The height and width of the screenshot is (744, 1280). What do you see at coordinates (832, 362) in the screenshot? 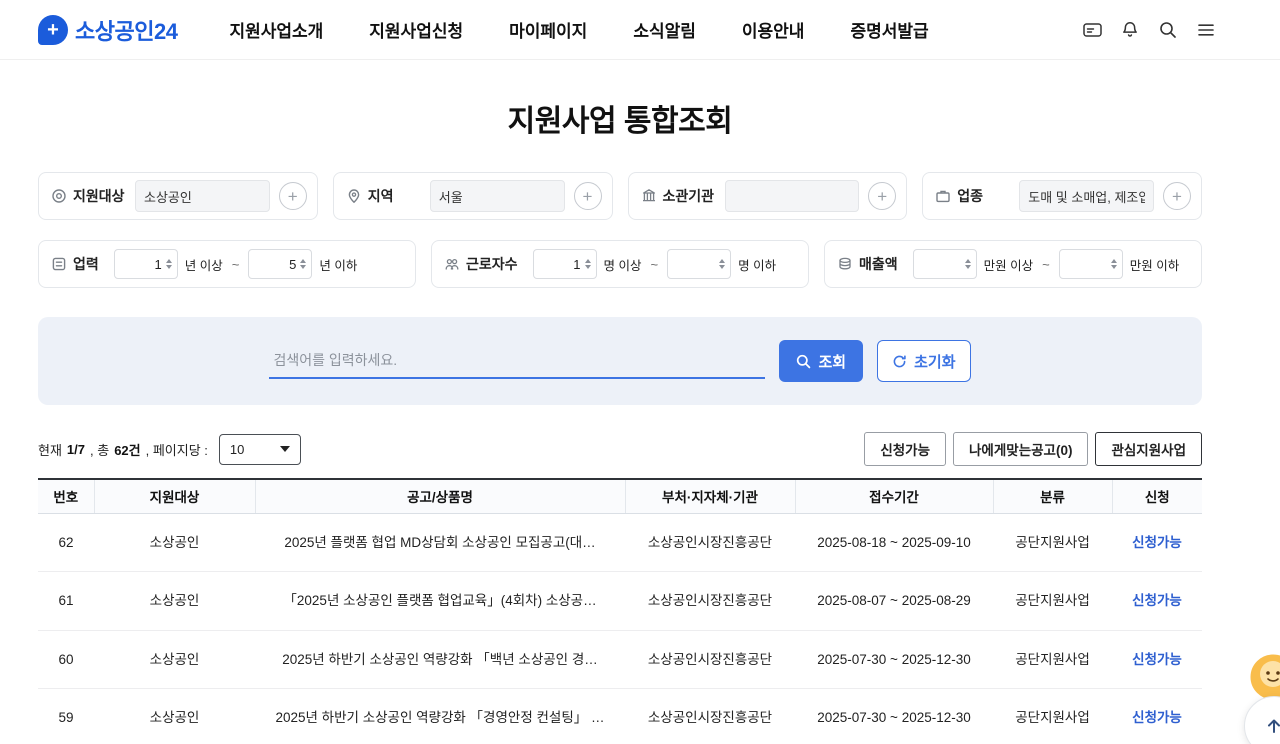
I see `search-submit-label: 조회` at bounding box center [832, 362].